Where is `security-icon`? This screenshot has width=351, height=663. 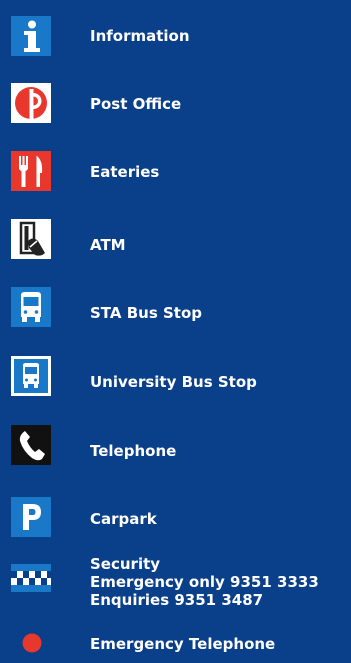
security-icon is located at coordinates (31, 578).